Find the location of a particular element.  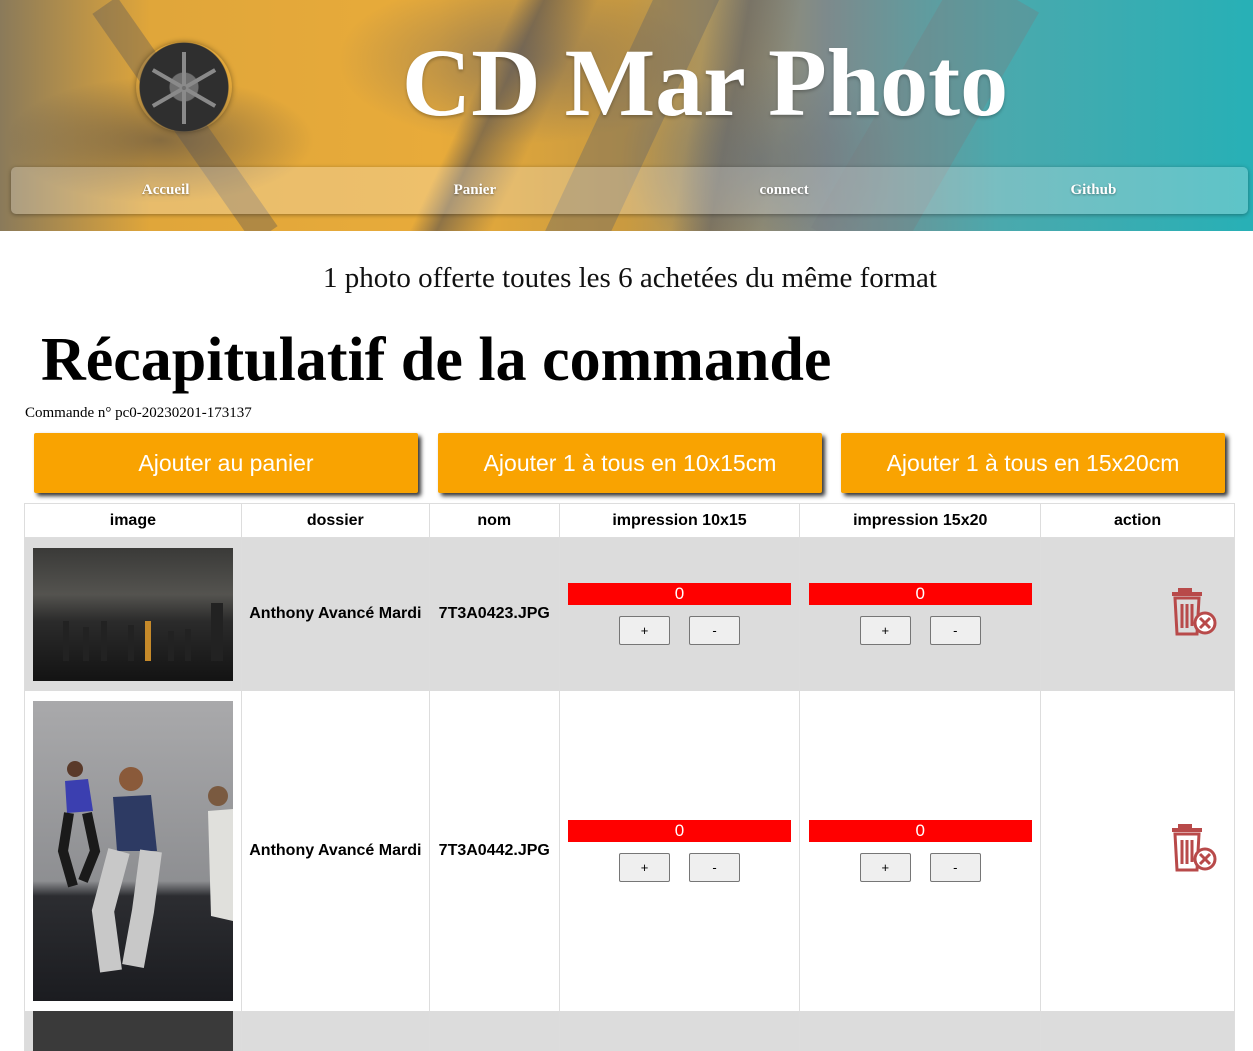

add-all-10x15-button: Ajouter 1 à tous en 10x15cm is located at coordinates (630, 463).